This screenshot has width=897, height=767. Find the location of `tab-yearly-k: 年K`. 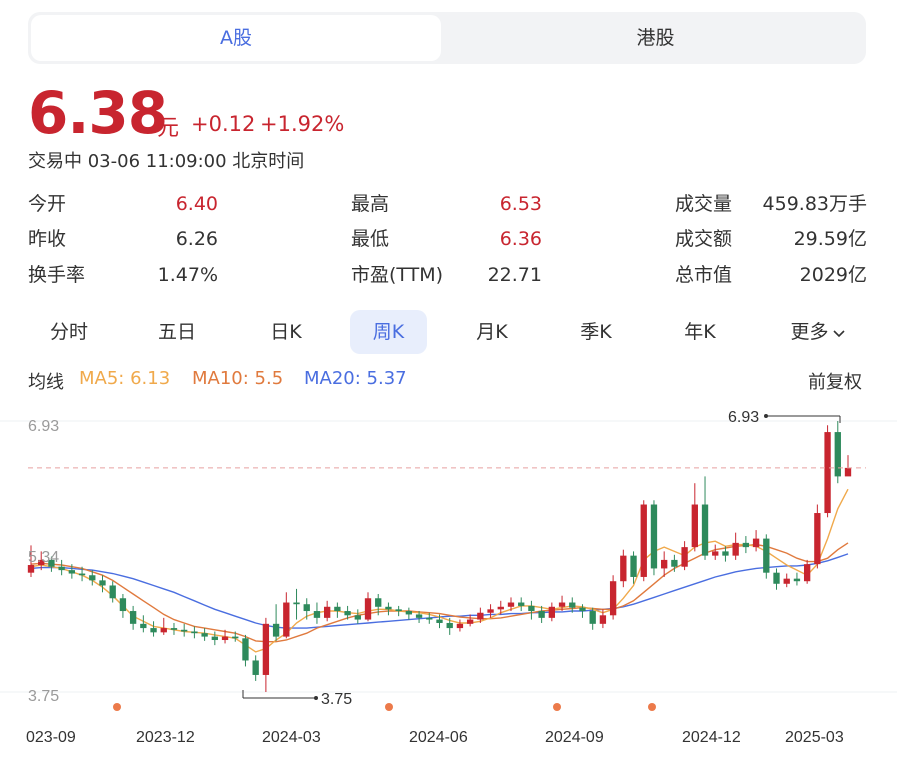

tab-yearly-k: 年K is located at coordinates (700, 332).